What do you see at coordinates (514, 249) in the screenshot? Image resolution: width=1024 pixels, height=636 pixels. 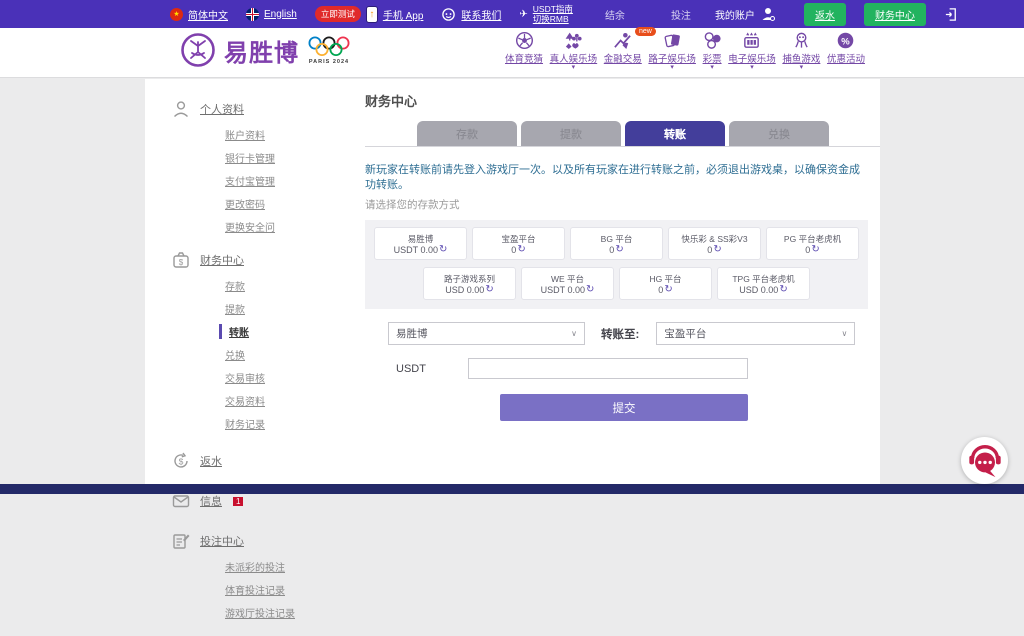 I see `wallet-balance: 0` at bounding box center [514, 249].